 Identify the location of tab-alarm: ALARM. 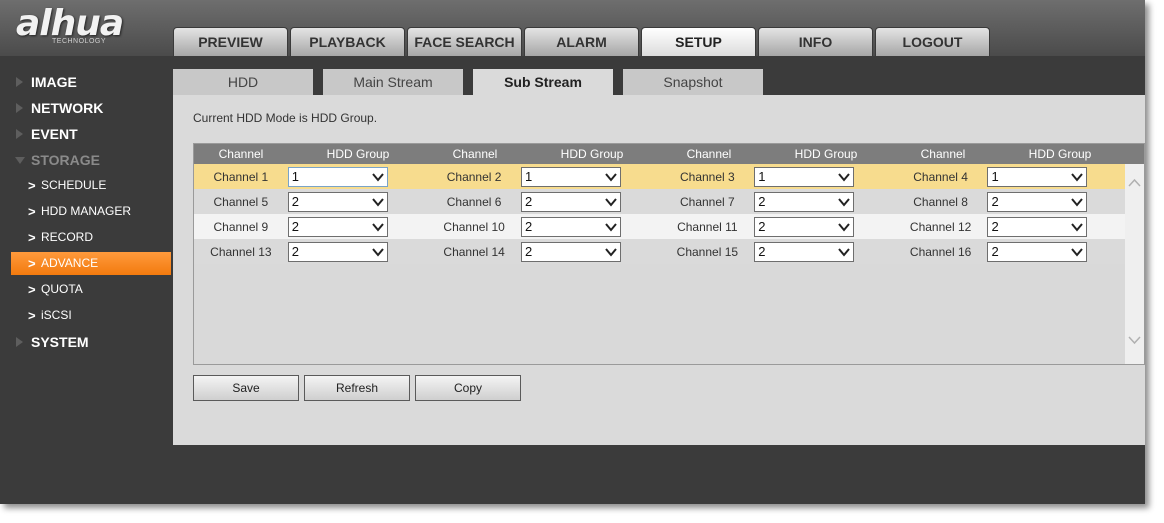
(581, 41).